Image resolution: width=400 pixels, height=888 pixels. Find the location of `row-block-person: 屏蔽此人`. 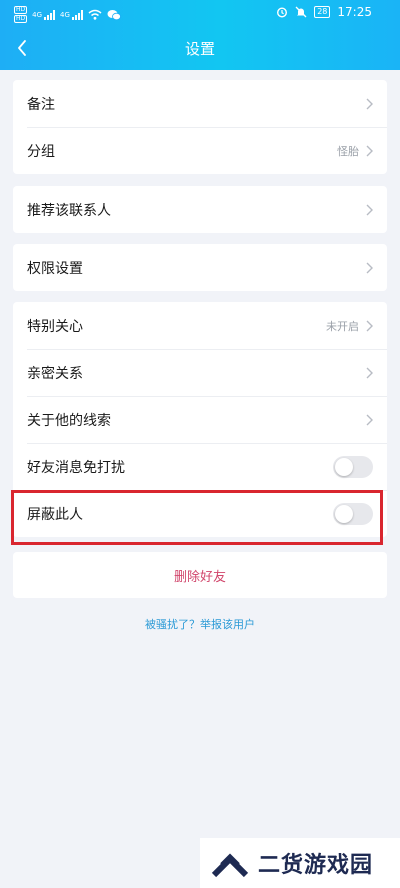

row-block-person: 屏蔽此人 is located at coordinates (200, 513).